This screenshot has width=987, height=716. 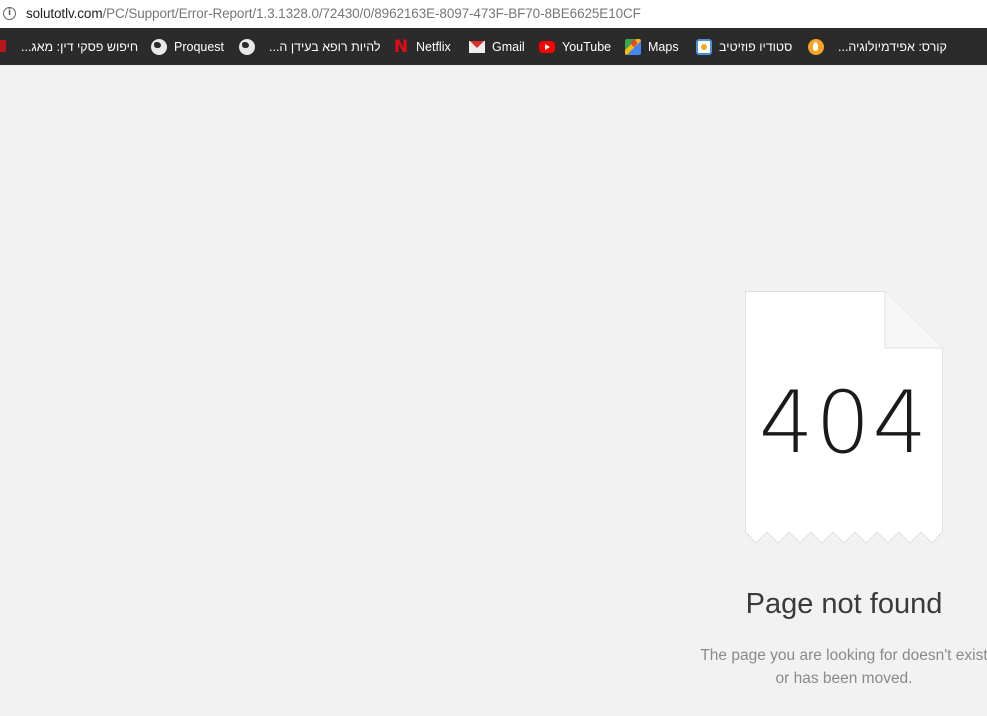 I want to click on bookmark-gmail: Gmail, so click(x=497, y=46).